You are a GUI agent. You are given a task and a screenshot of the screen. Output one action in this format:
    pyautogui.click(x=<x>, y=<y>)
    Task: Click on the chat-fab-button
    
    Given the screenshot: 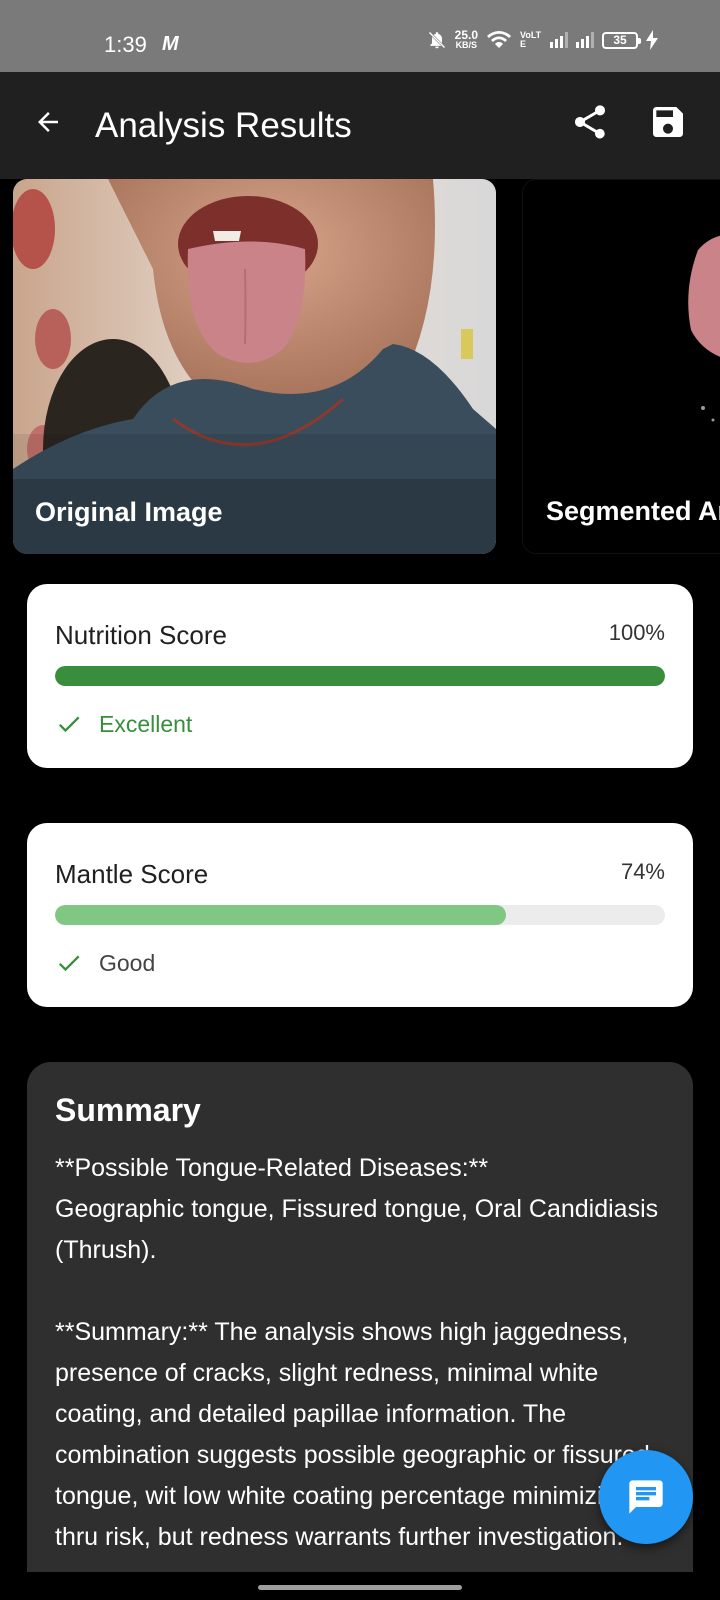 What is the action you would take?
    pyautogui.click(x=646, y=1497)
    